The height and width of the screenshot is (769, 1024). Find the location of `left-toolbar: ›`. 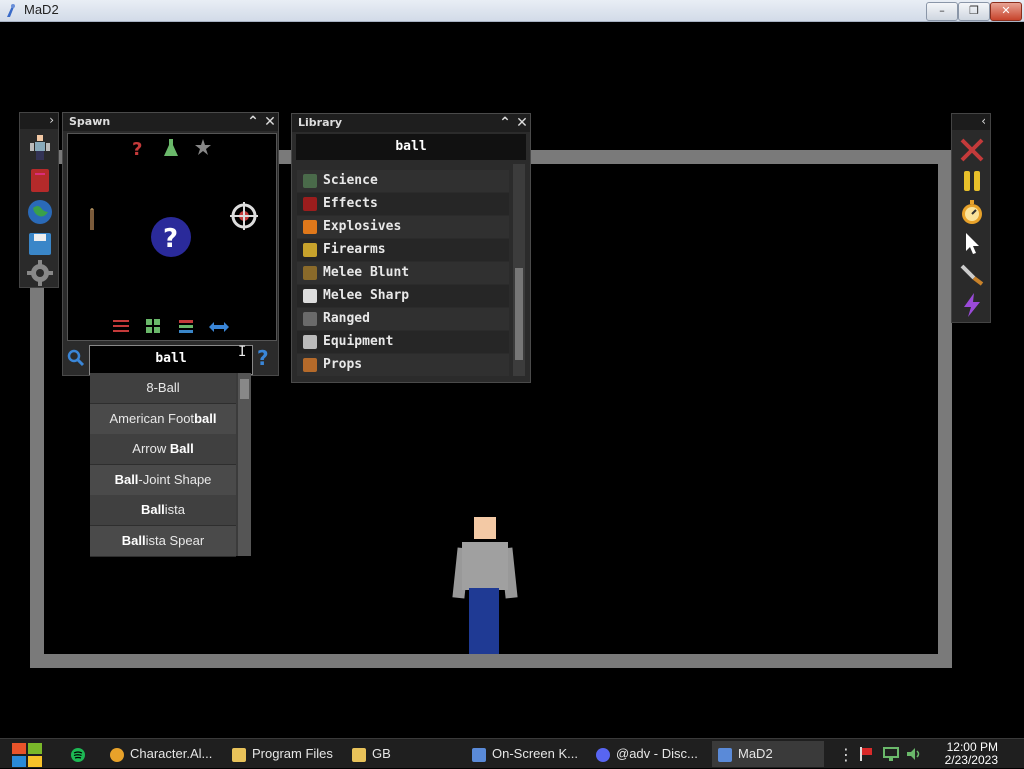

left-toolbar: › is located at coordinates (39, 200).